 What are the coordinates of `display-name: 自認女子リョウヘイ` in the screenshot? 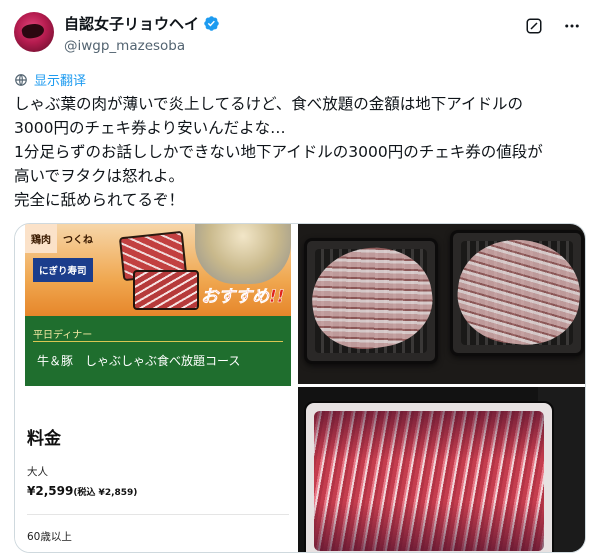 It's located at (142, 23).